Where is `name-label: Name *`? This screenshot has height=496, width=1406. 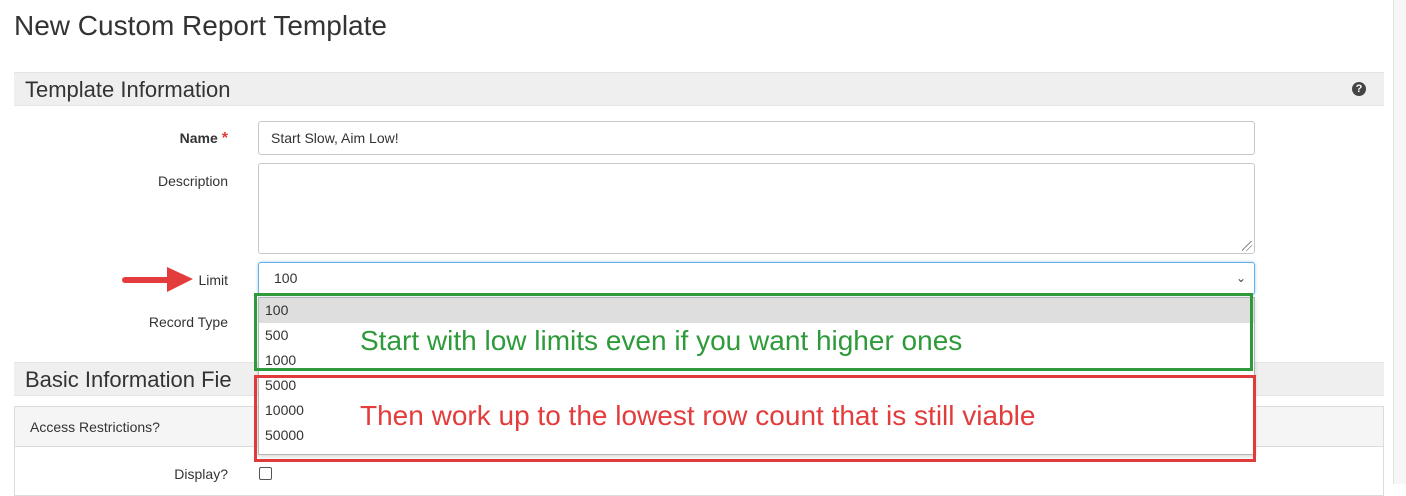
name-label: Name * is located at coordinates (128, 138).